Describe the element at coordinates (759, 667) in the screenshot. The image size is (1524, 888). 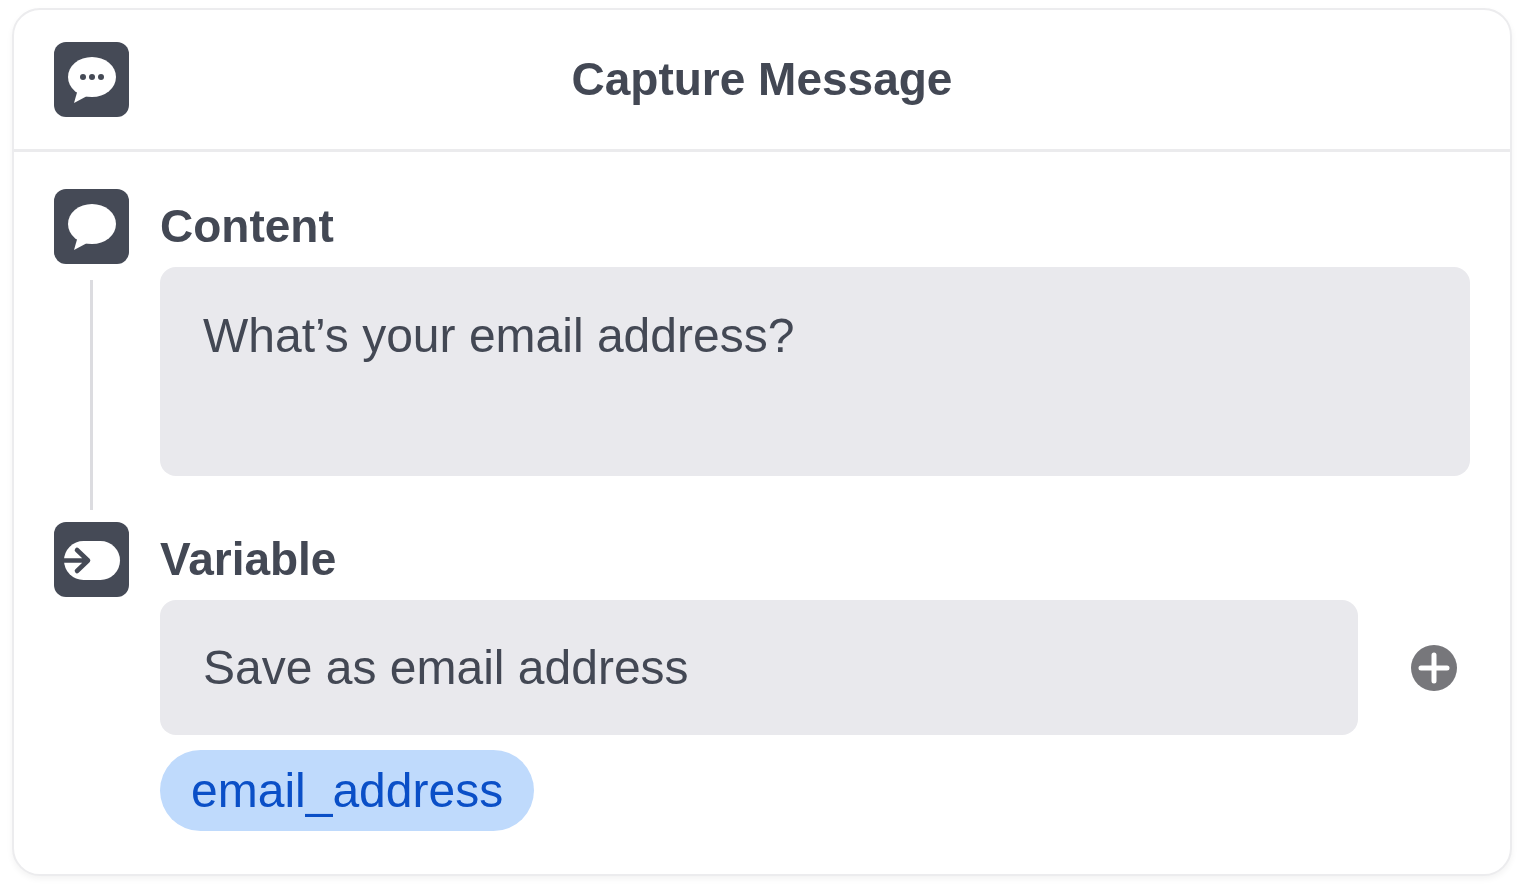
I see `variable-name-field: Save as email address` at that location.